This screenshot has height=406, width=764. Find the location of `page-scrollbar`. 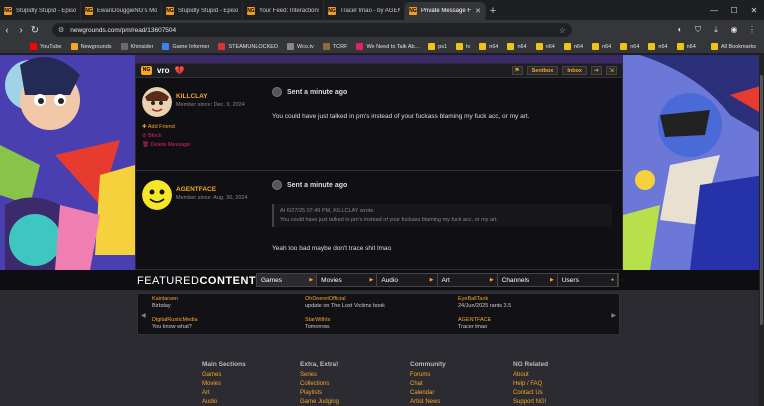

page-scrollbar is located at coordinates (761, 230).